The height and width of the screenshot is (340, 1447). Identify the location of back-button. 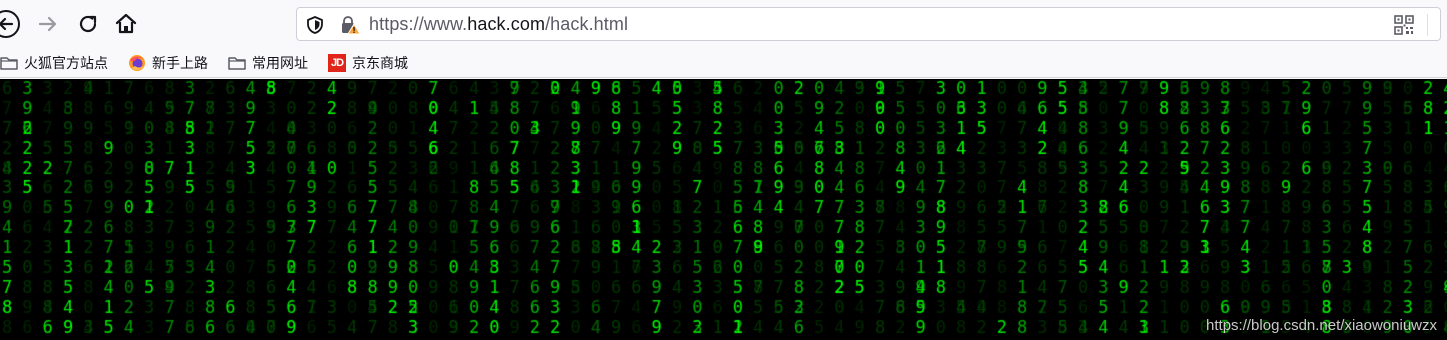
(11, 24).